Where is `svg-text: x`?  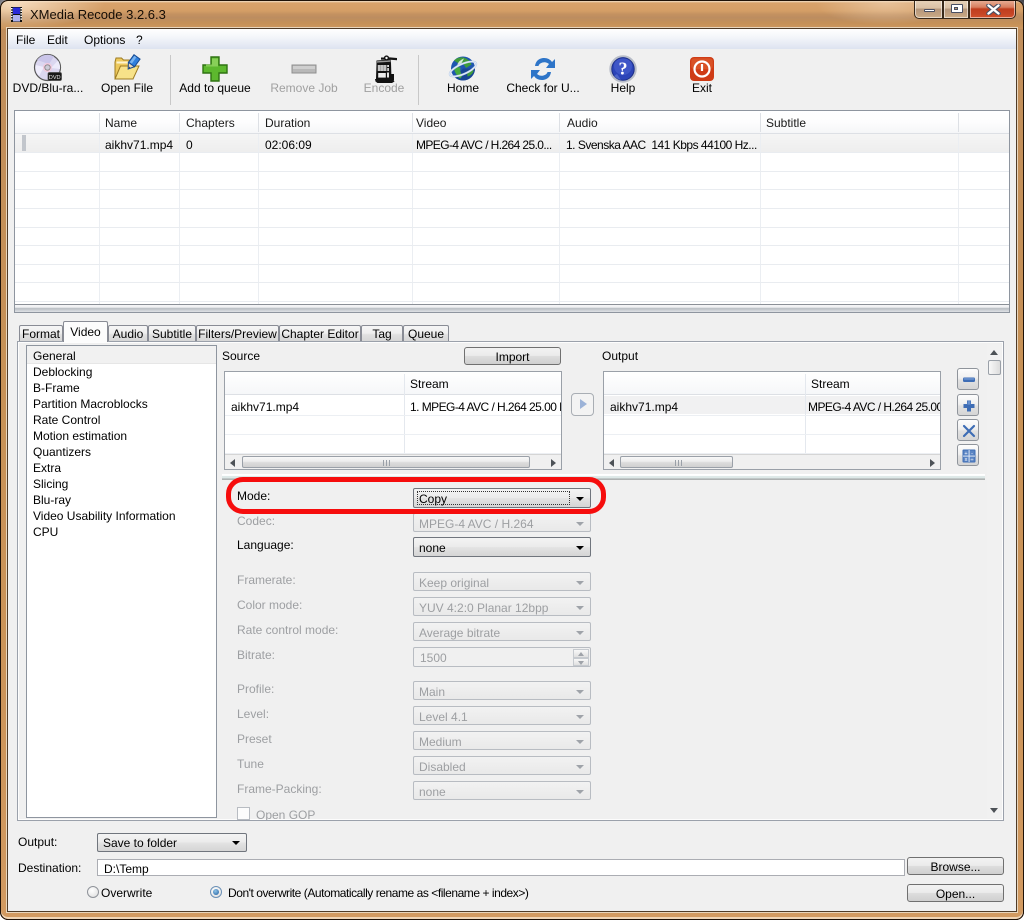
svg-text: x is located at coordinates (966, 460).